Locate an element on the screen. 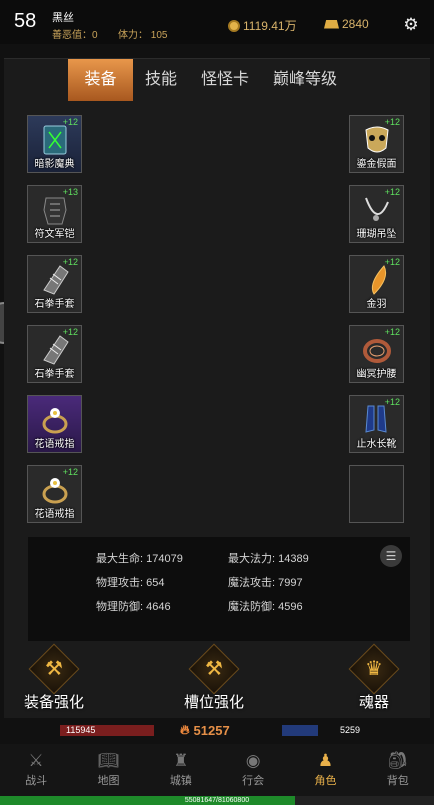 This screenshot has height=805, width=434. nav-map: 📖︎ 地图 is located at coordinates (108, 770).